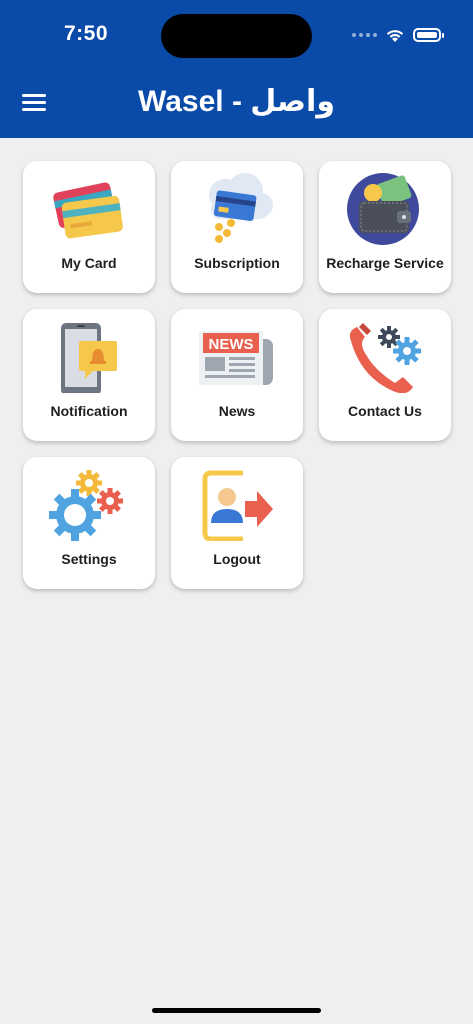  I want to click on tile-settings: Settings, so click(89, 523).